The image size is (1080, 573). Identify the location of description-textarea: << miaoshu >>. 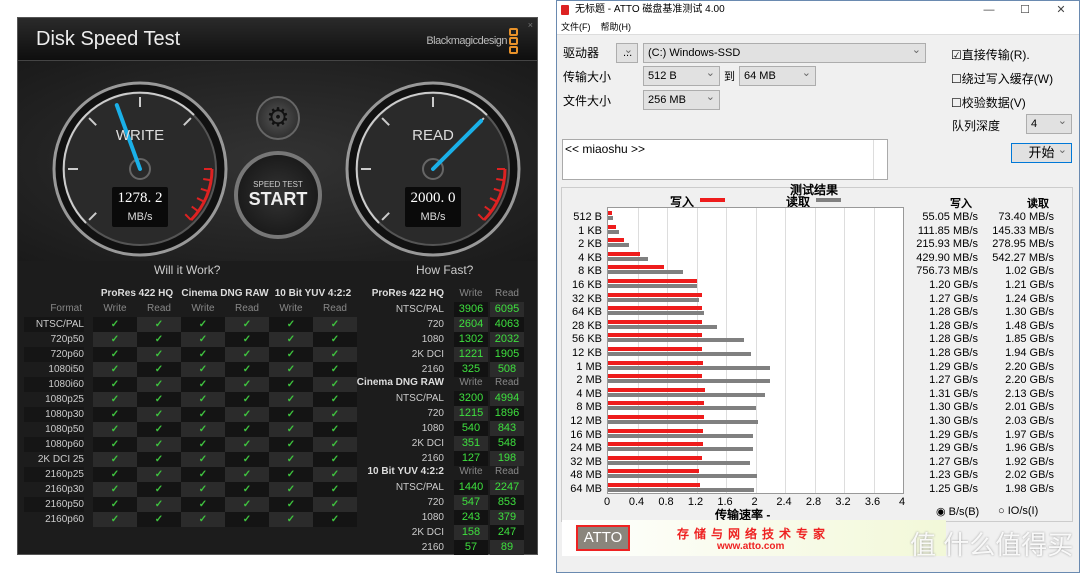
(725, 159).